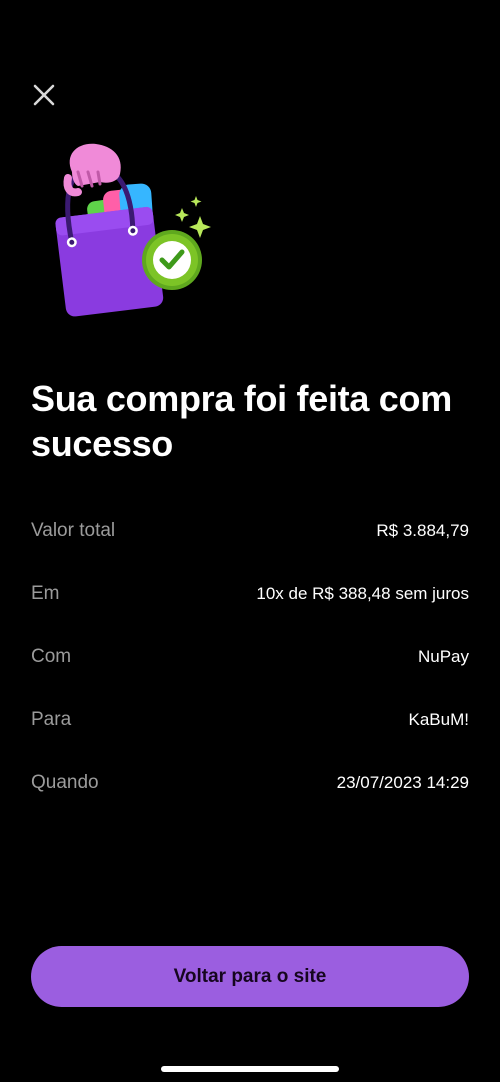  What do you see at coordinates (362, 593) in the screenshot?
I see `detail-value: 10x de R$ 388,48 sem juros` at bounding box center [362, 593].